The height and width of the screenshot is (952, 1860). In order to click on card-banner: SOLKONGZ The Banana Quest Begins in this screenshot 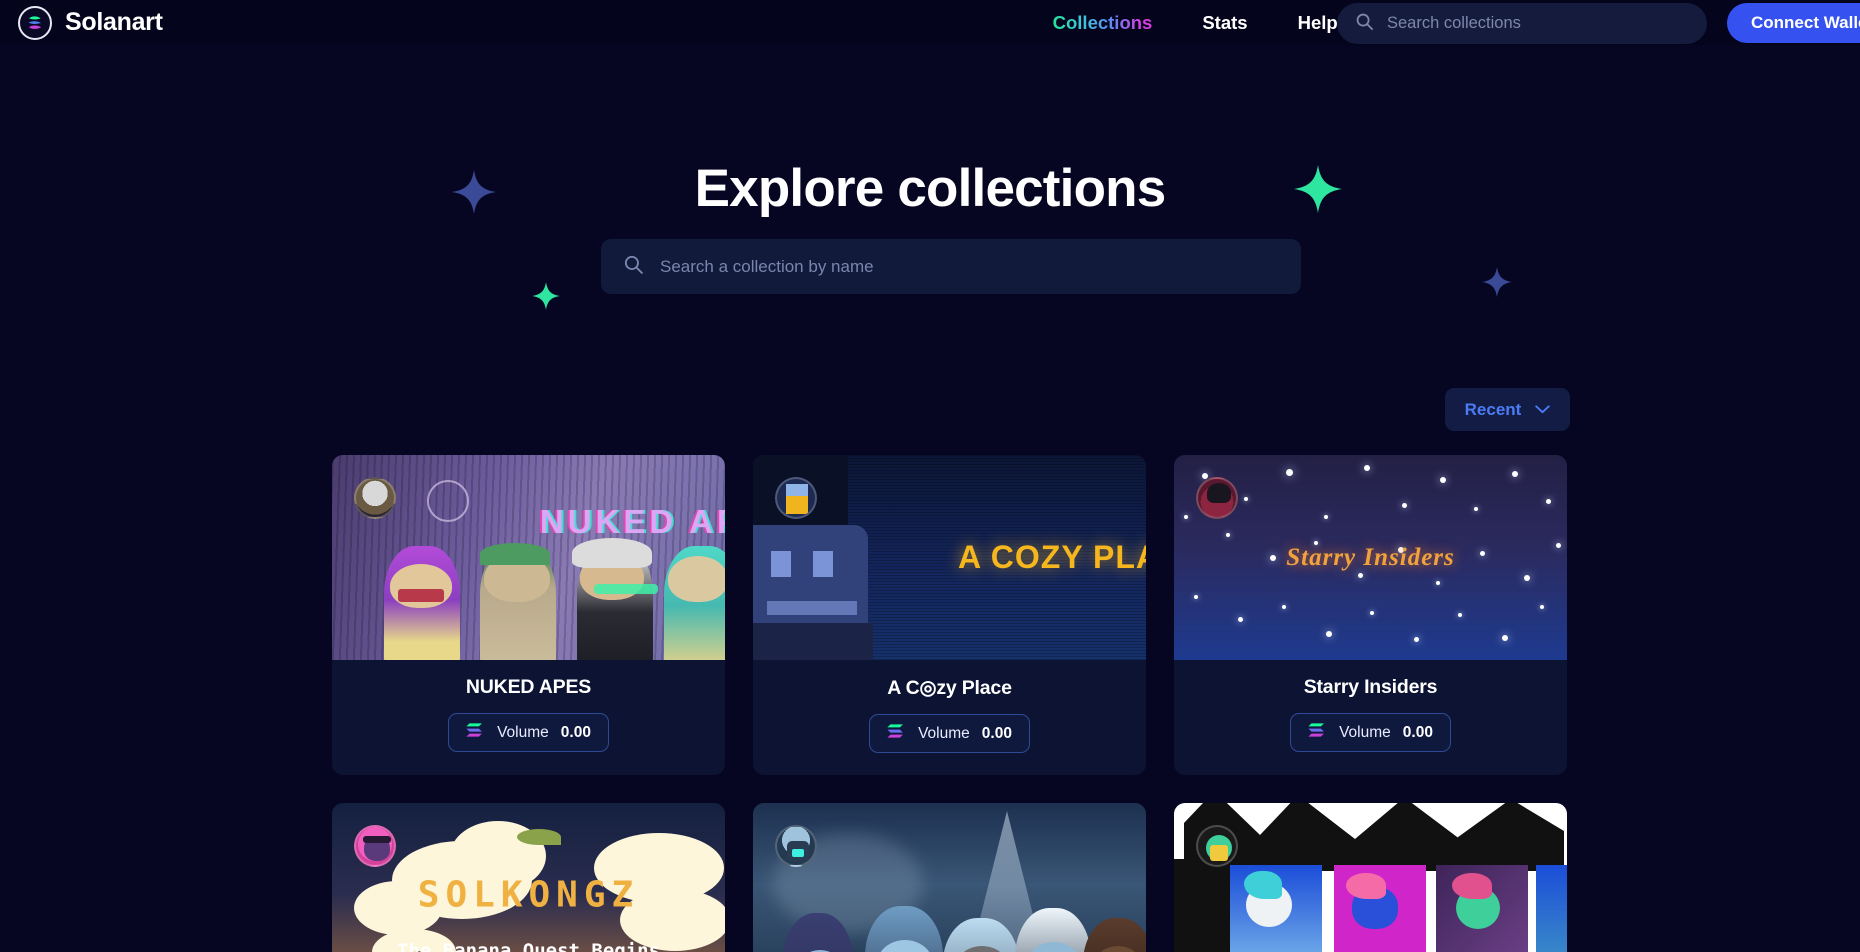, I will do `click(528, 877)`.